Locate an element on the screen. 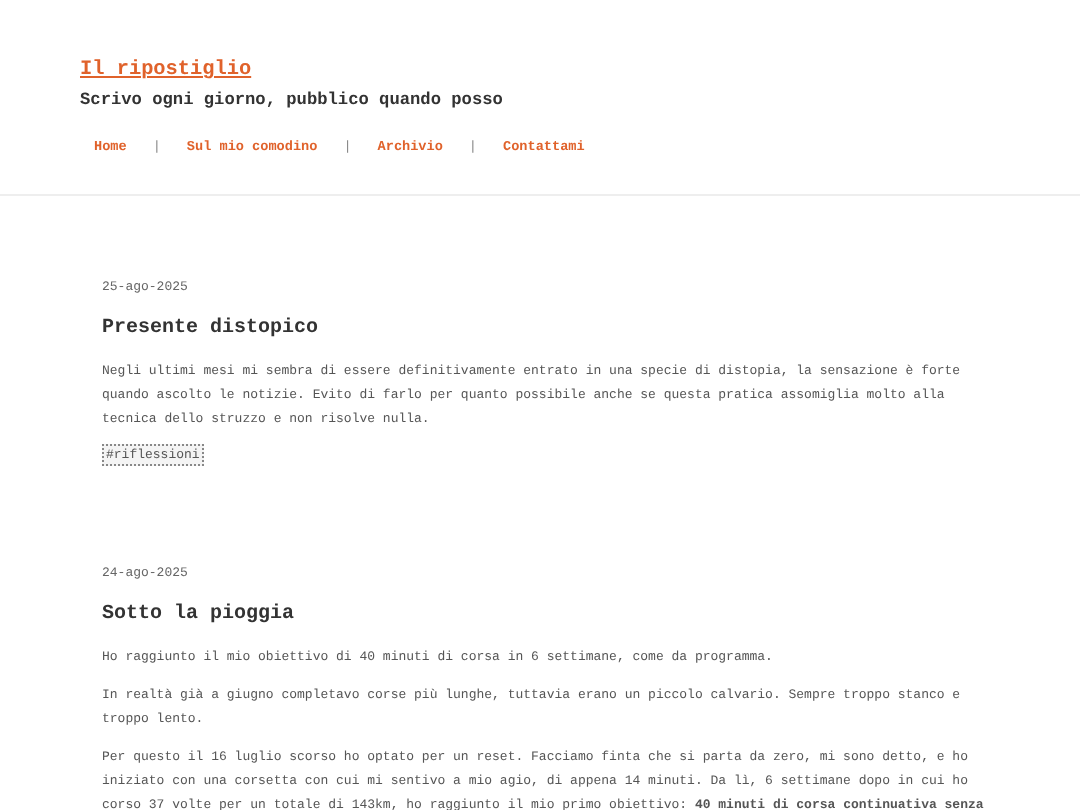 The height and width of the screenshot is (810, 1080). site-tagline: Scrivo ogni giorno, pubblico quando posso is located at coordinates (292, 100).